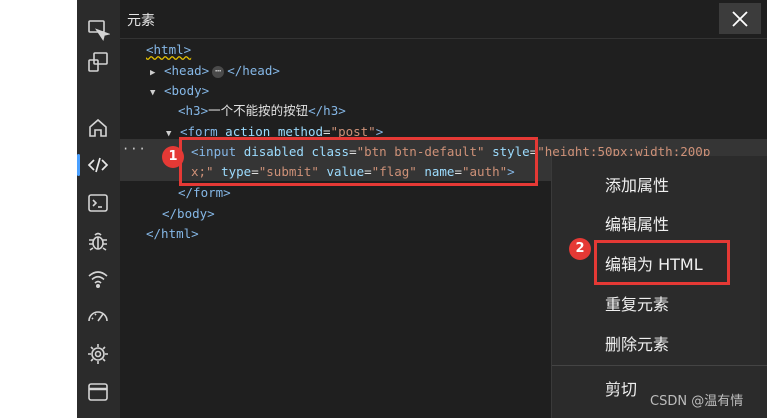 This screenshot has height=418, width=767. What do you see at coordinates (637, 343) in the screenshot?
I see `menu-item-delete-element: 删除元素` at bounding box center [637, 343].